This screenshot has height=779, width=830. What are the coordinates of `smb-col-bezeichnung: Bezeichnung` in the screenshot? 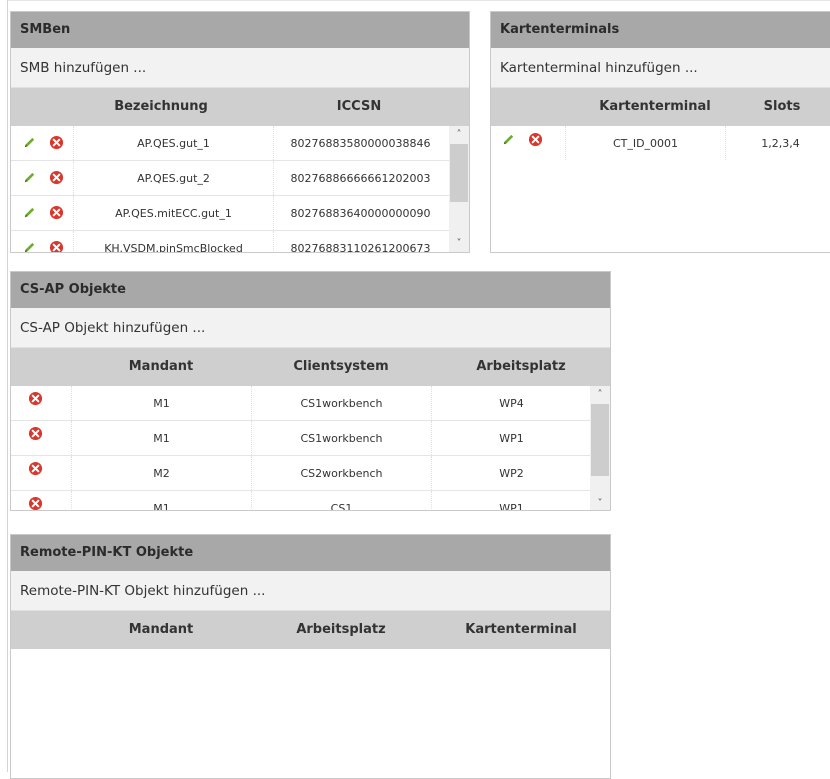 It's located at (161, 107).